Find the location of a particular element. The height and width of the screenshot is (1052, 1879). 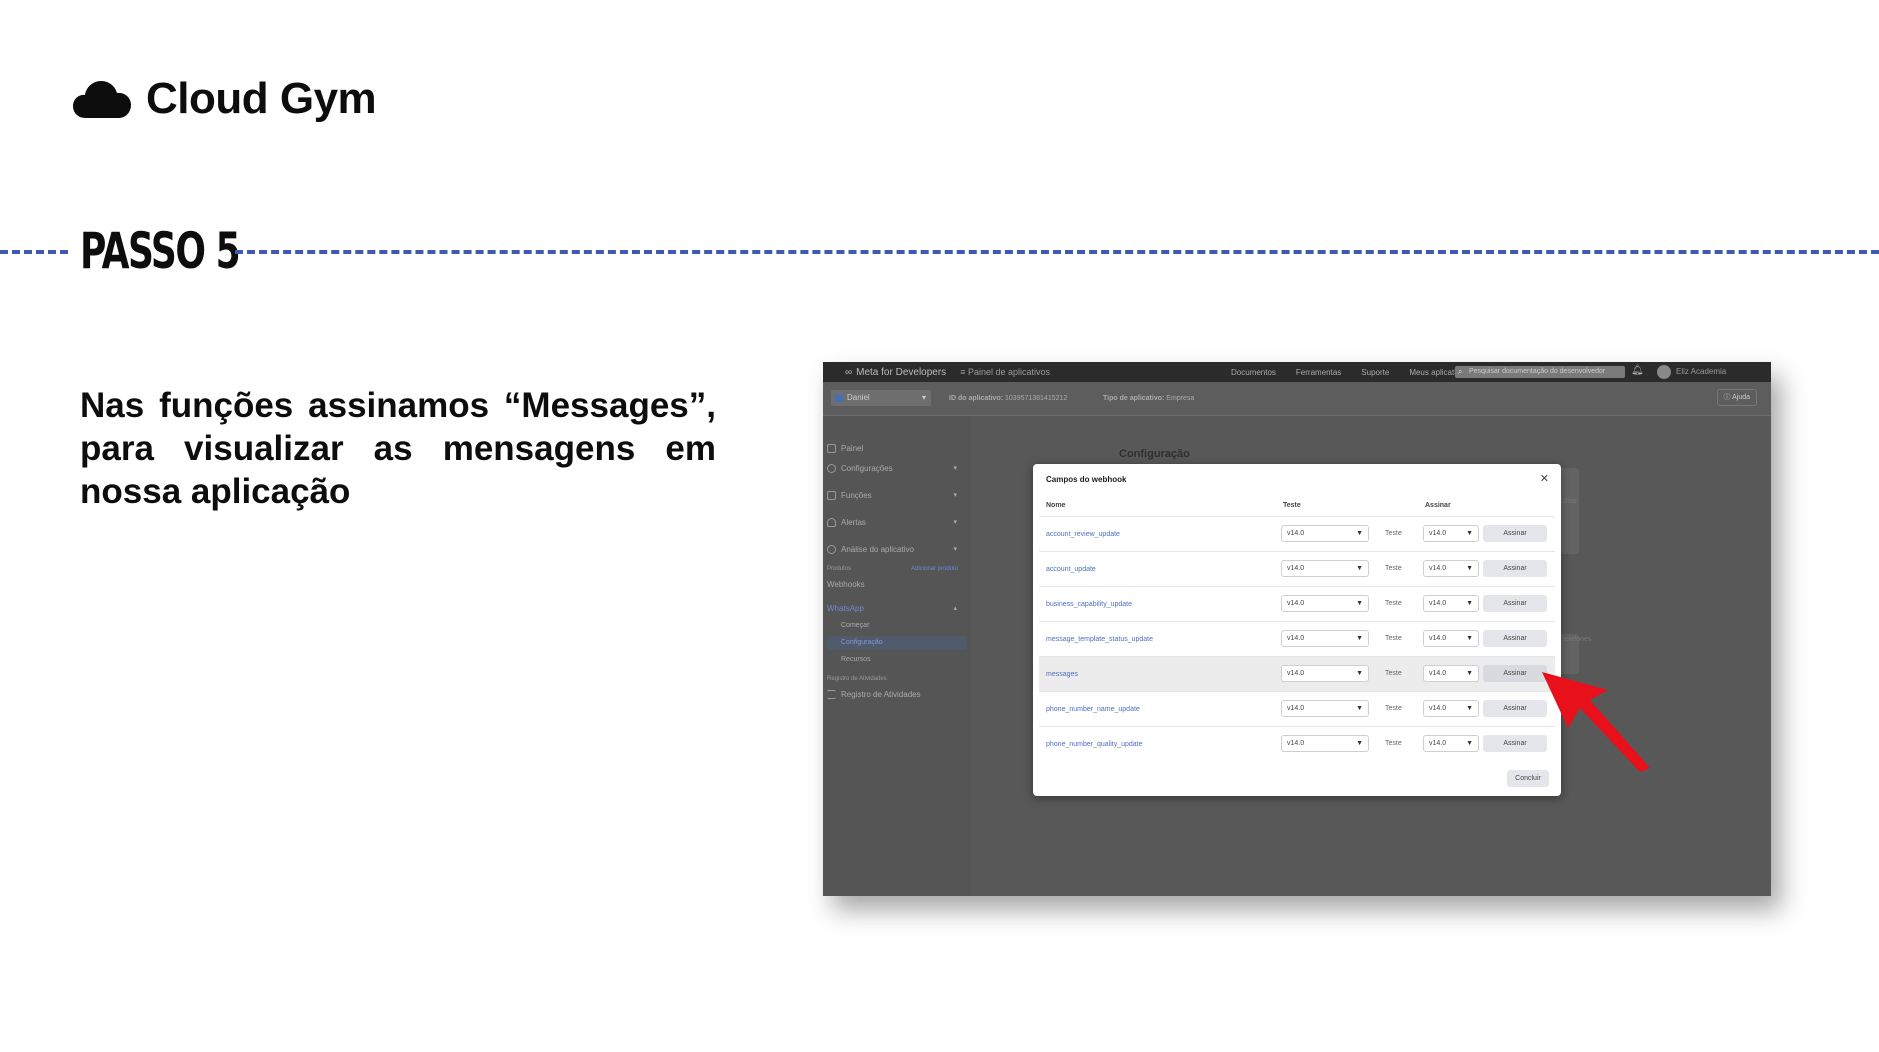

dashed-divider-right is located at coordinates (1057, 252).